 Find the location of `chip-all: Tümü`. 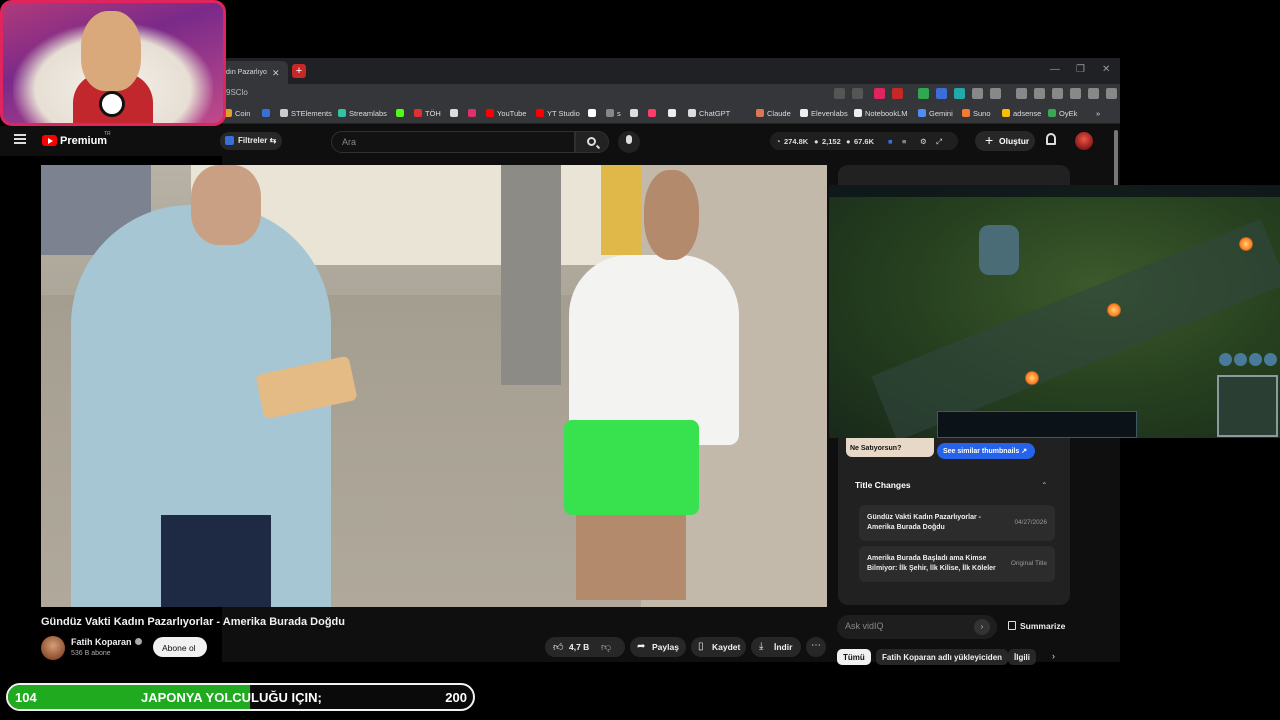

chip-all: Tümü is located at coordinates (854, 657).